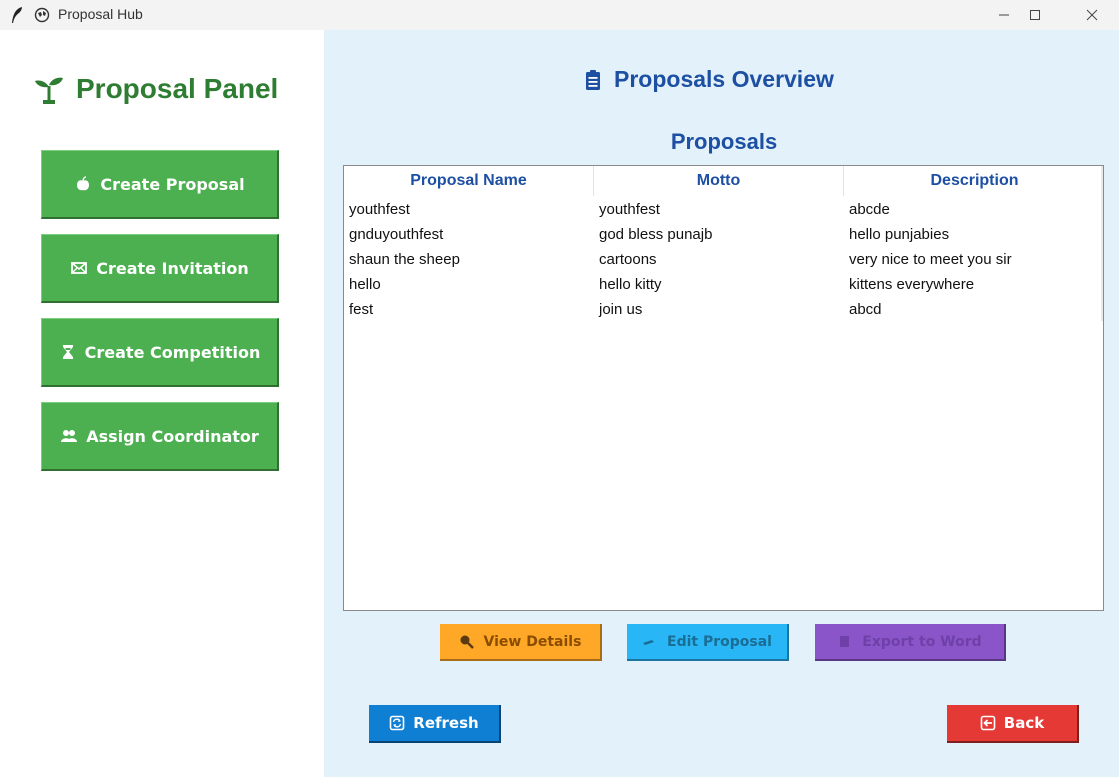 This screenshot has width=1119, height=777. What do you see at coordinates (656, 234) in the screenshot?
I see `cell-motto: god bless punajb` at bounding box center [656, 234].